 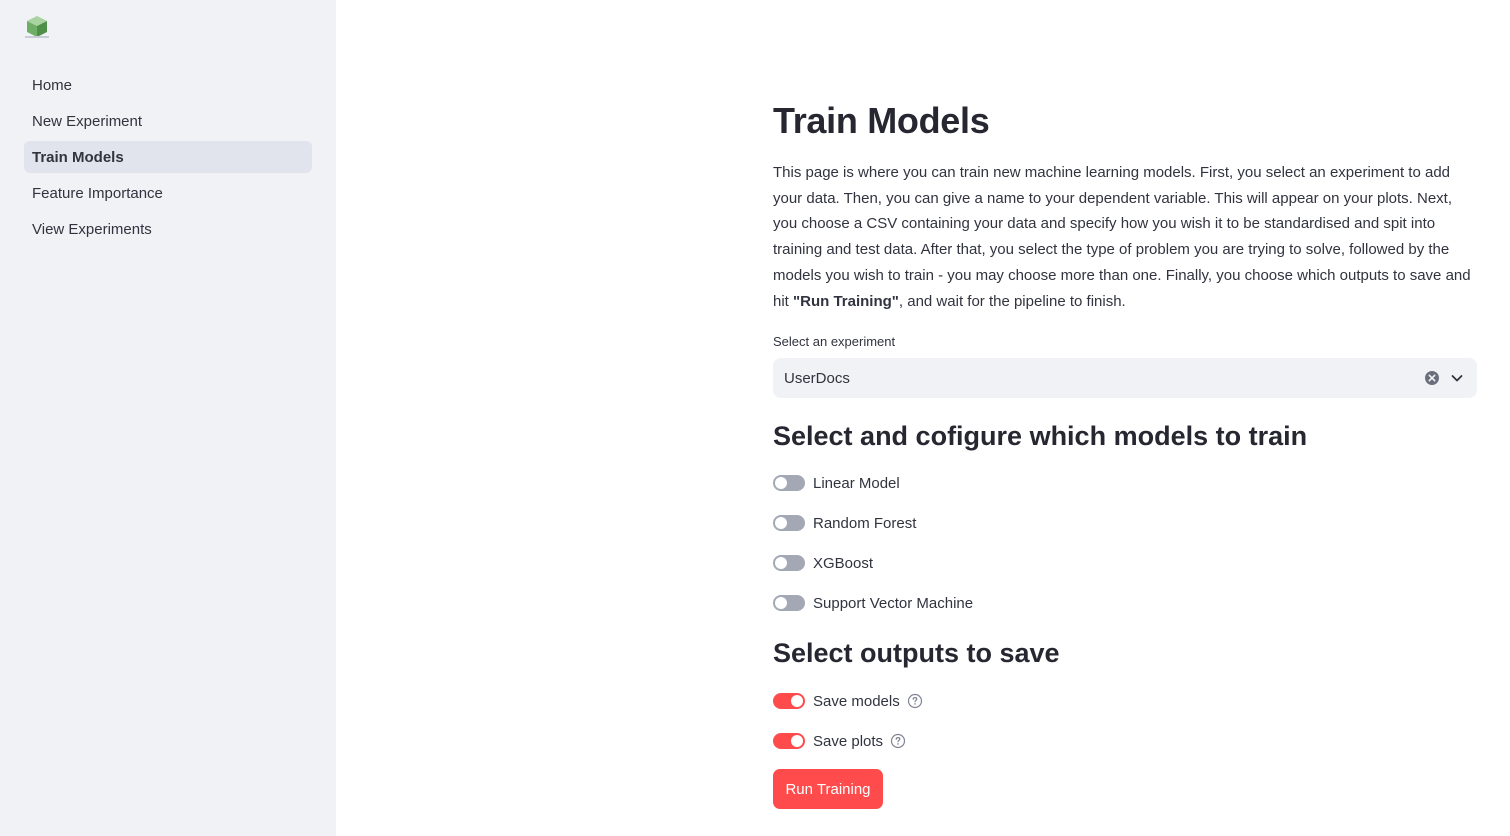 I want to click on toggle-label: Support Vector Machine, so click(x=893, y=603).